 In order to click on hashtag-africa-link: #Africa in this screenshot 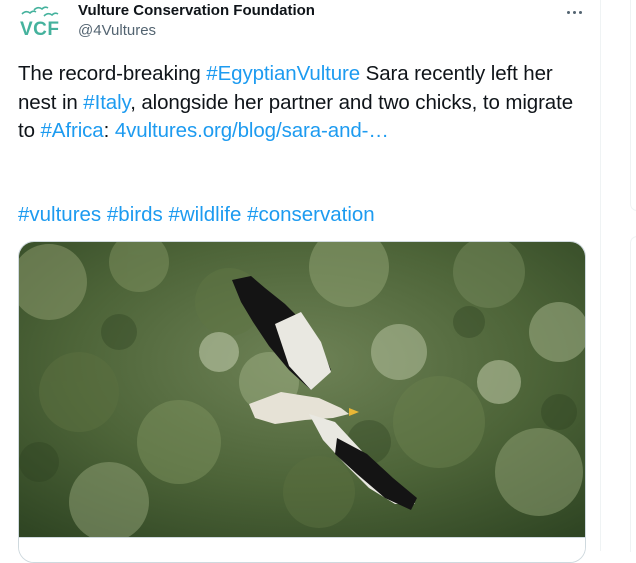, I will do `click(72, 130)`.